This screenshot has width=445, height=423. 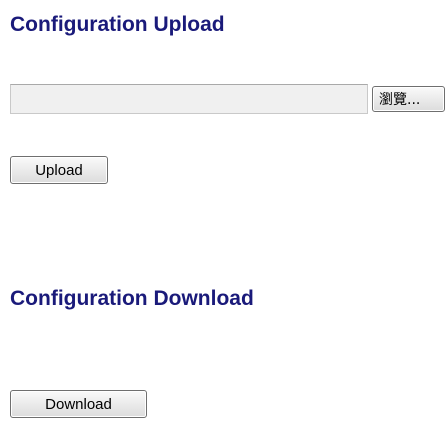 What do you see at coordinates (78, 404) in the screenshot?
I see `download-button: Download` at bounding box center [78, 404].